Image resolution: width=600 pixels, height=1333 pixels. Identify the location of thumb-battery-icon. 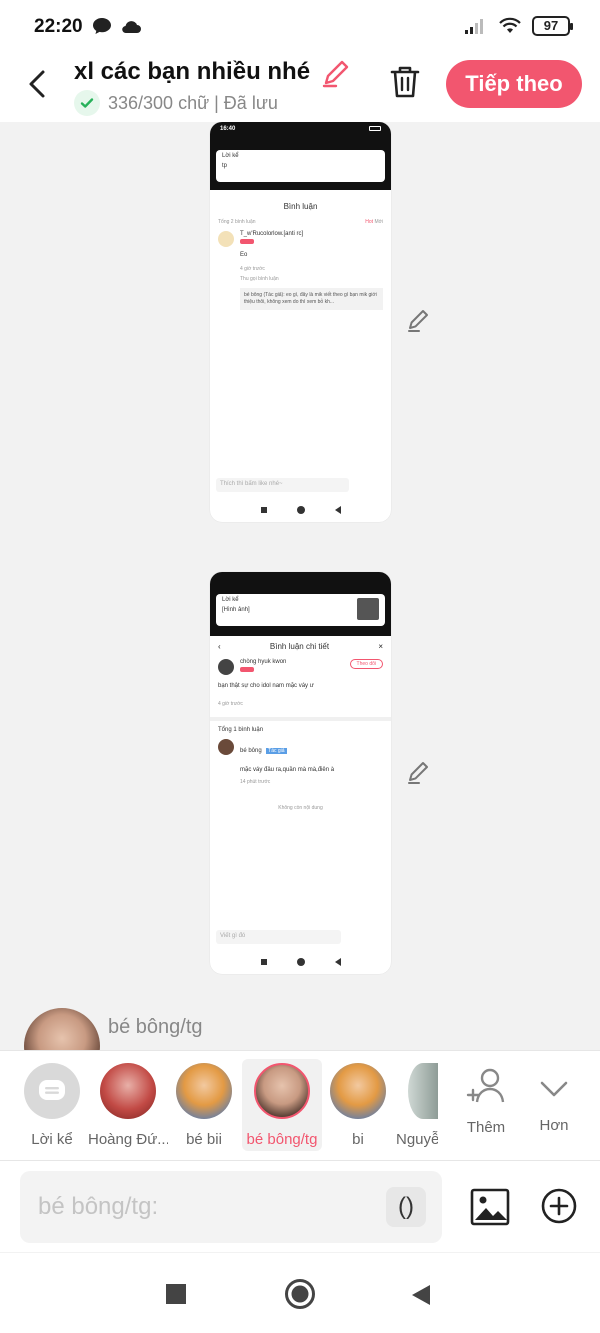
(375, 128).